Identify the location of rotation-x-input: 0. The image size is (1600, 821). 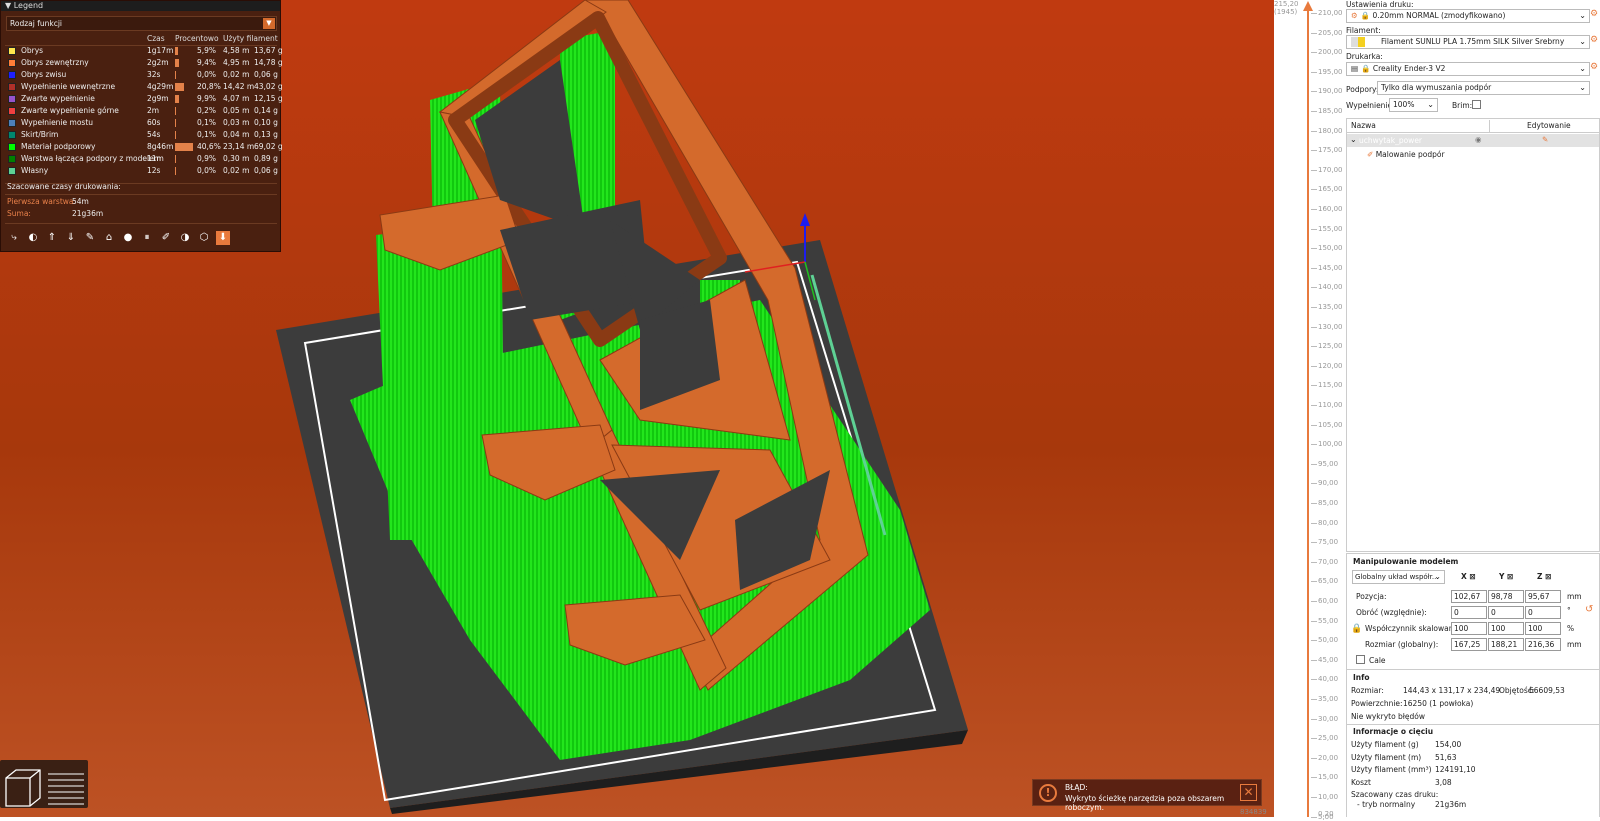
(1469, 612).